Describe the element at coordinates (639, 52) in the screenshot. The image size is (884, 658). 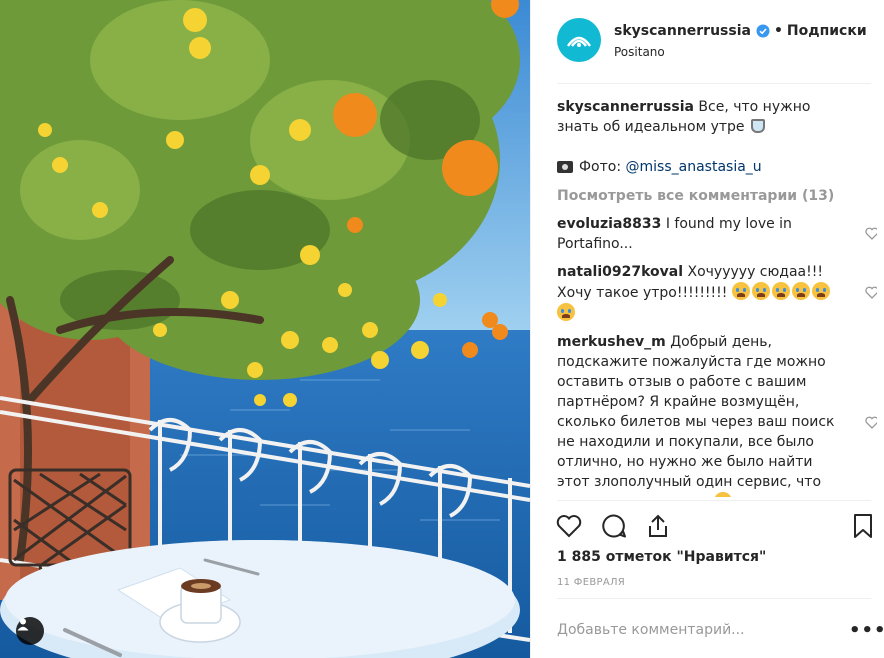
I see `post-location: Positano` at that location.